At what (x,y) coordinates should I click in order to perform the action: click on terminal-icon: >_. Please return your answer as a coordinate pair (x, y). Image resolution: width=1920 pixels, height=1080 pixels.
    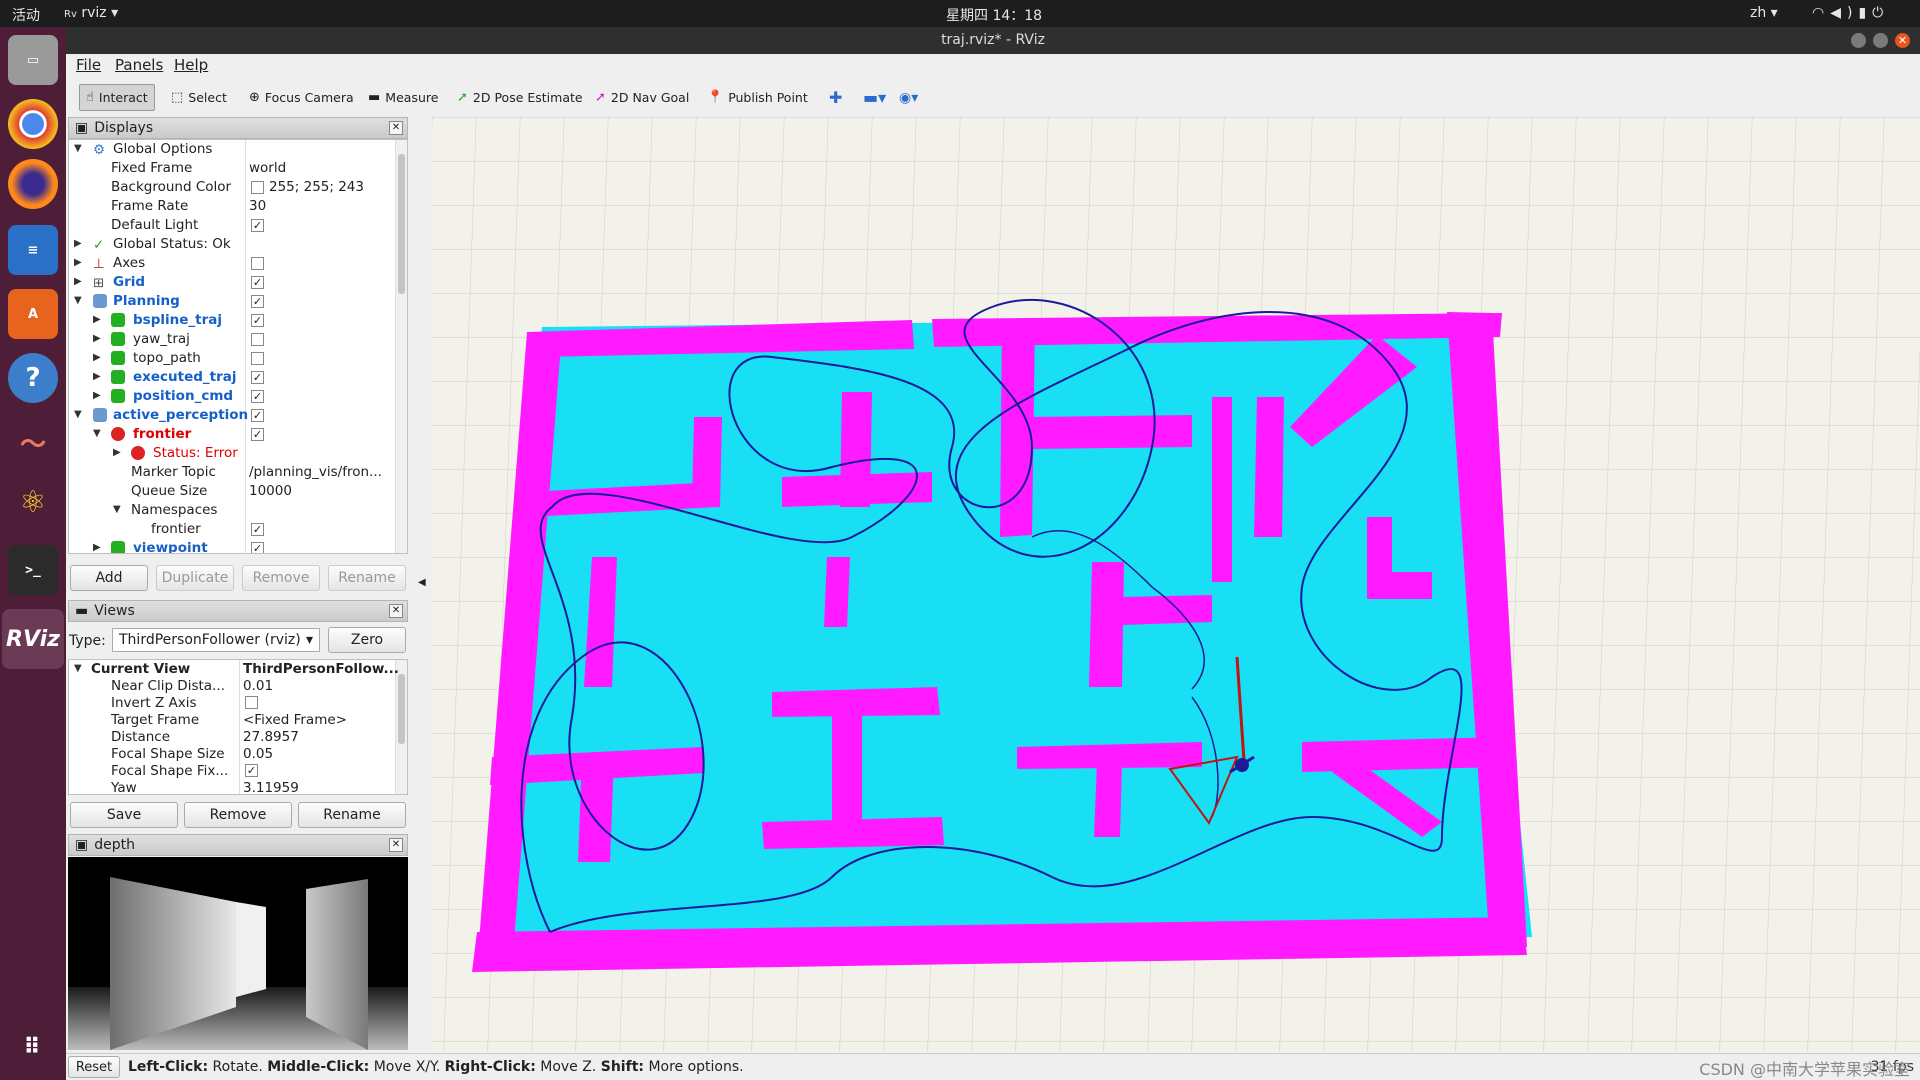
    Looking at the image, I should click on (33, 570).